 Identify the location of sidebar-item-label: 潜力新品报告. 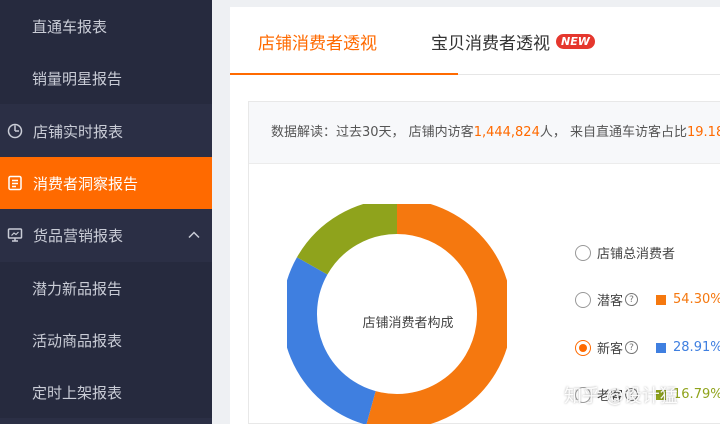
(77, 288).